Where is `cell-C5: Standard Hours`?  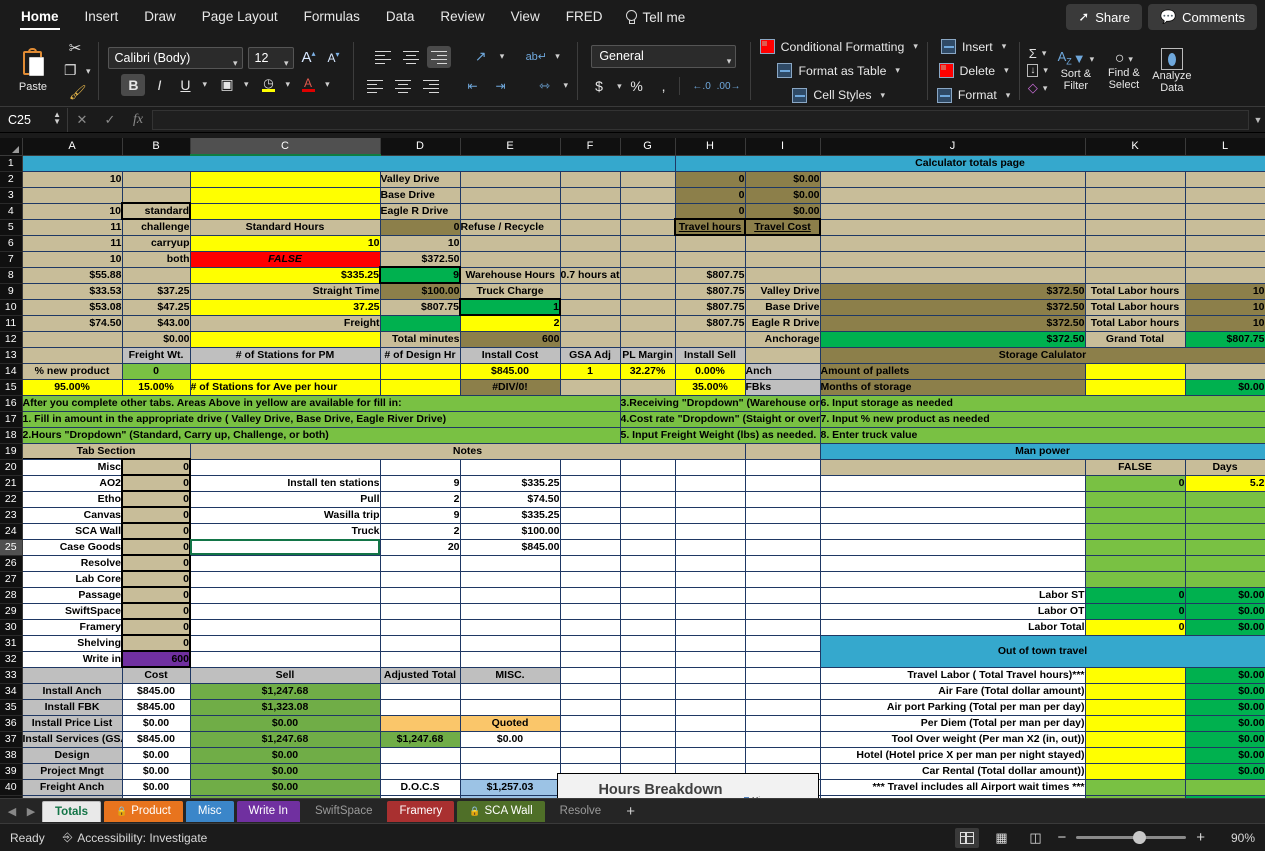 cell-C5: Standard Hours is located at coordinates (285, 227).